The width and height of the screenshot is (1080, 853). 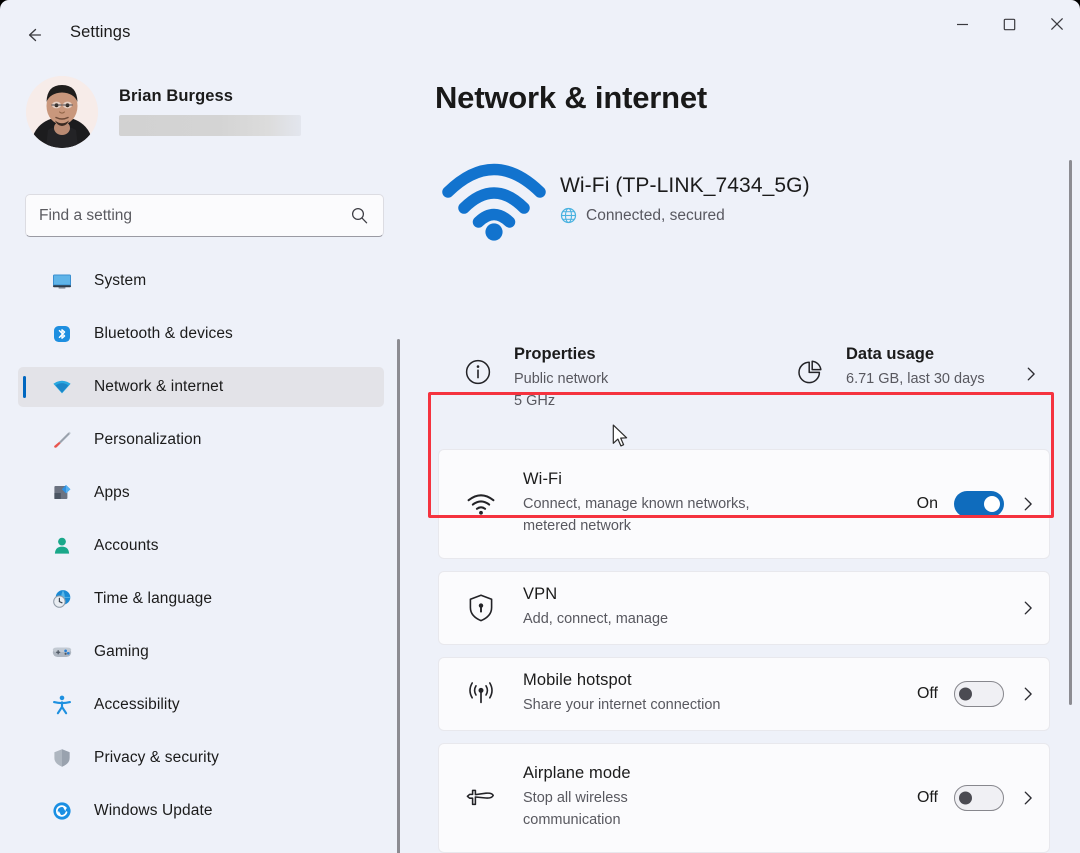 I want to click on search-container, so click(x=204, y=215).